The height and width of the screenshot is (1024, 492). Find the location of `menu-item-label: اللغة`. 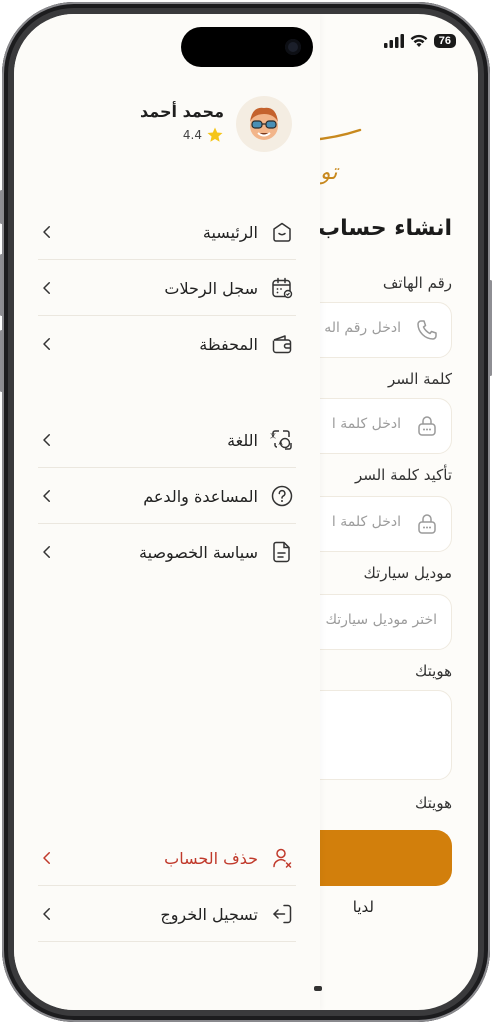

menu-item-label: اللغة is located at coordinates (242, 440).